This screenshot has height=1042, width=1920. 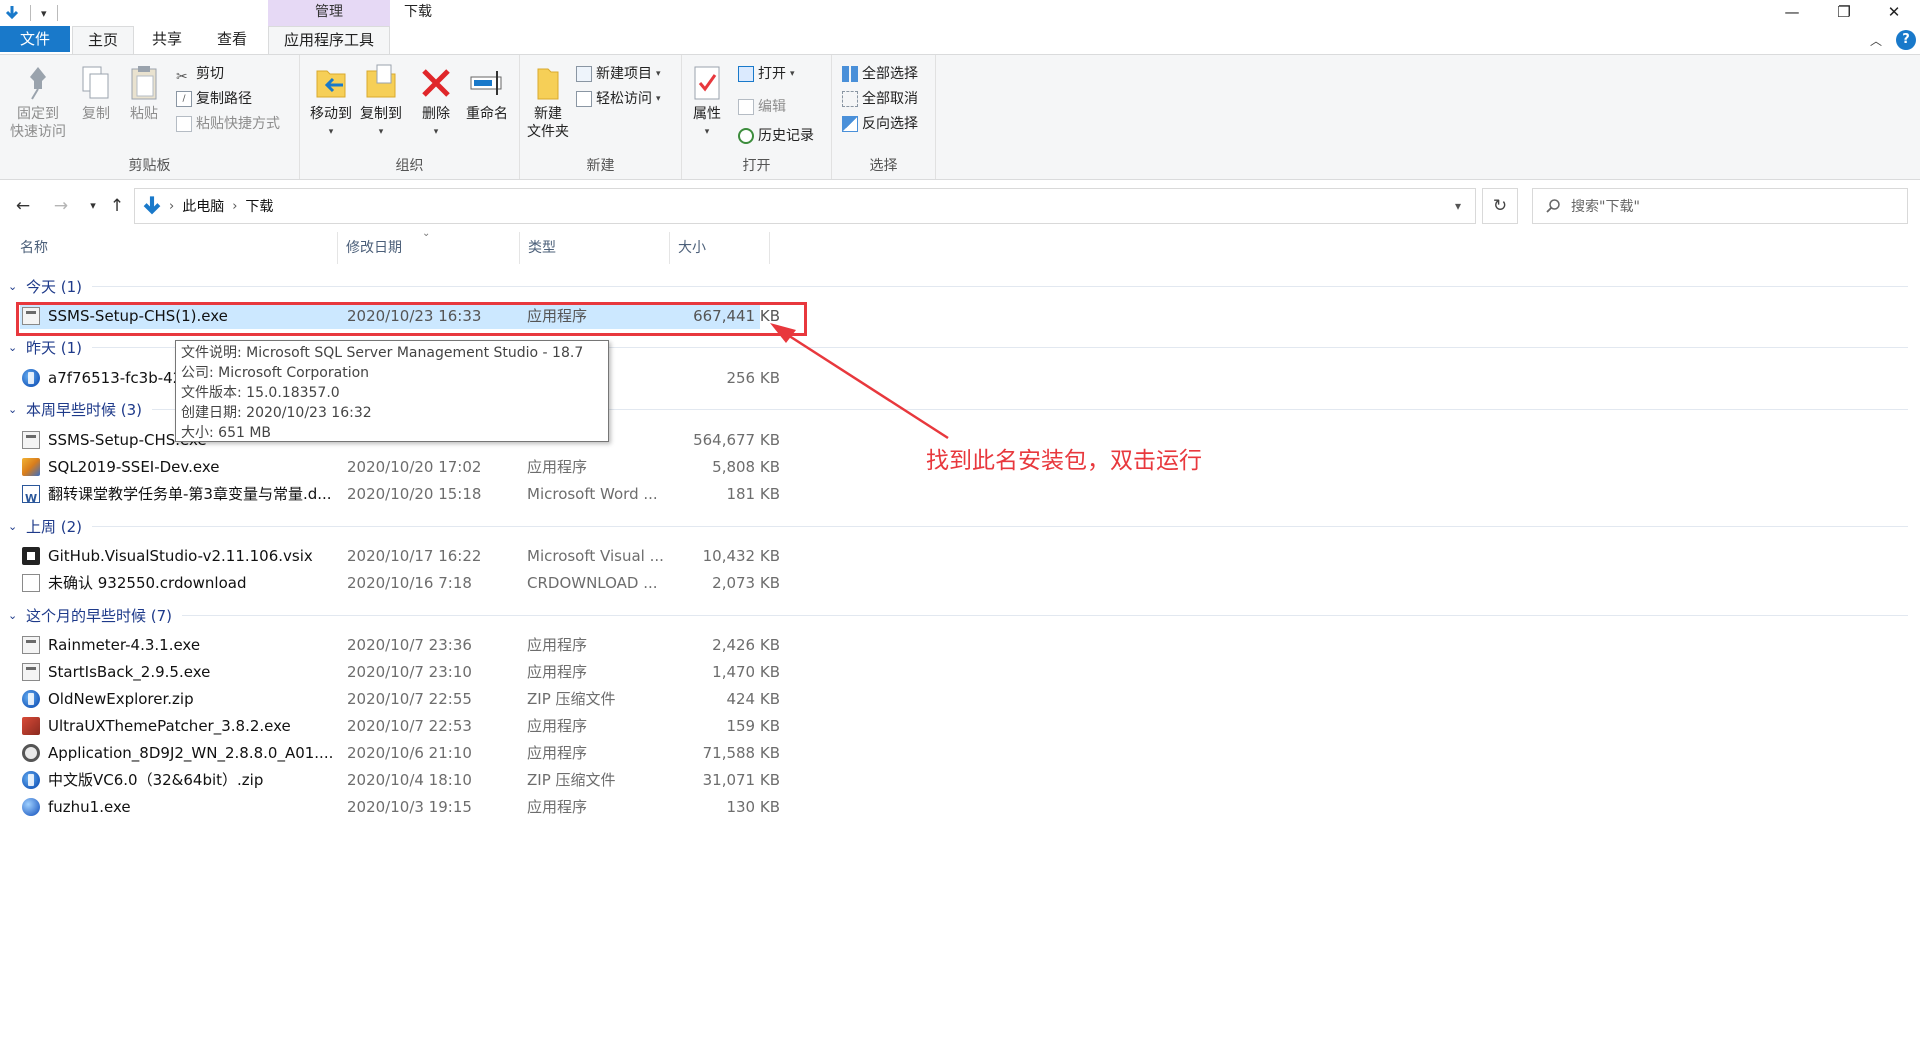 I want to click on copy-to-label: 复制到, so click(x=381, y=114).